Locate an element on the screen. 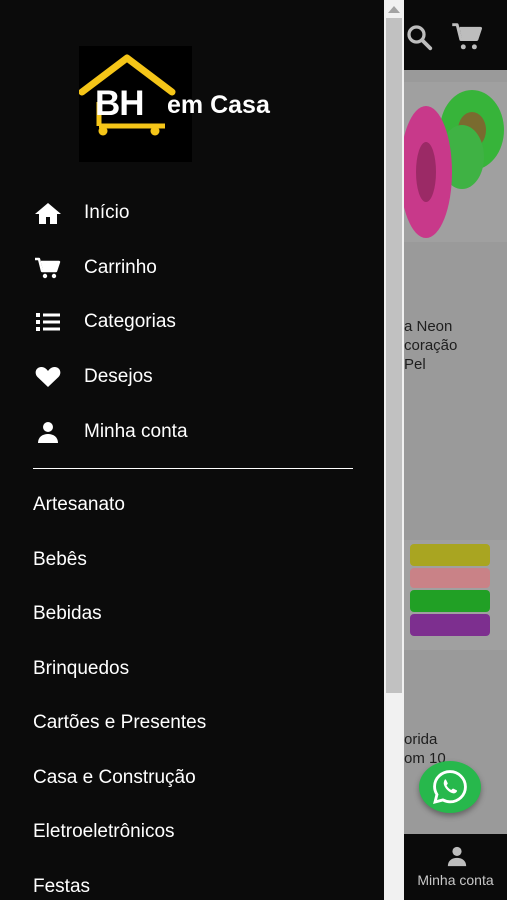  logo-suffix-text: em Casa is located at coordinates (218, 105).